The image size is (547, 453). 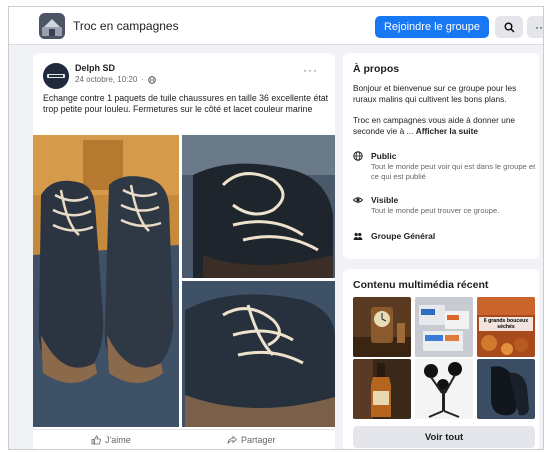 I want to click on post-meta: 24 octobre, 10:20 ·, so click(x=115, y=79).